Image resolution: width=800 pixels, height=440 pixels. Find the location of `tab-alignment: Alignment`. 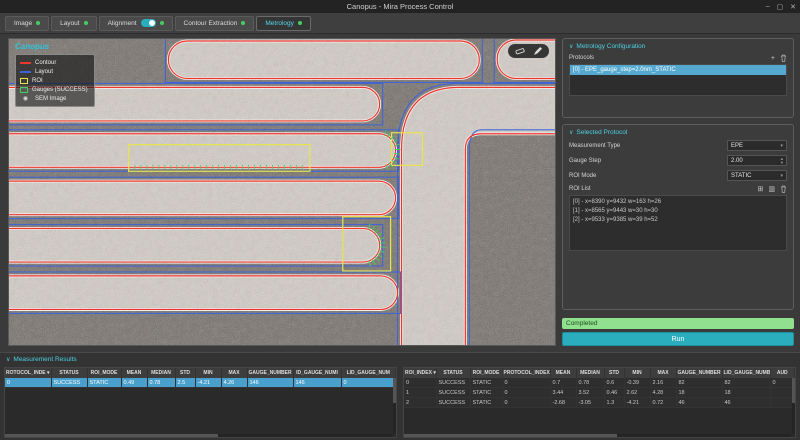

tab-alignment: Alignment is located at coordinates (135, 23).